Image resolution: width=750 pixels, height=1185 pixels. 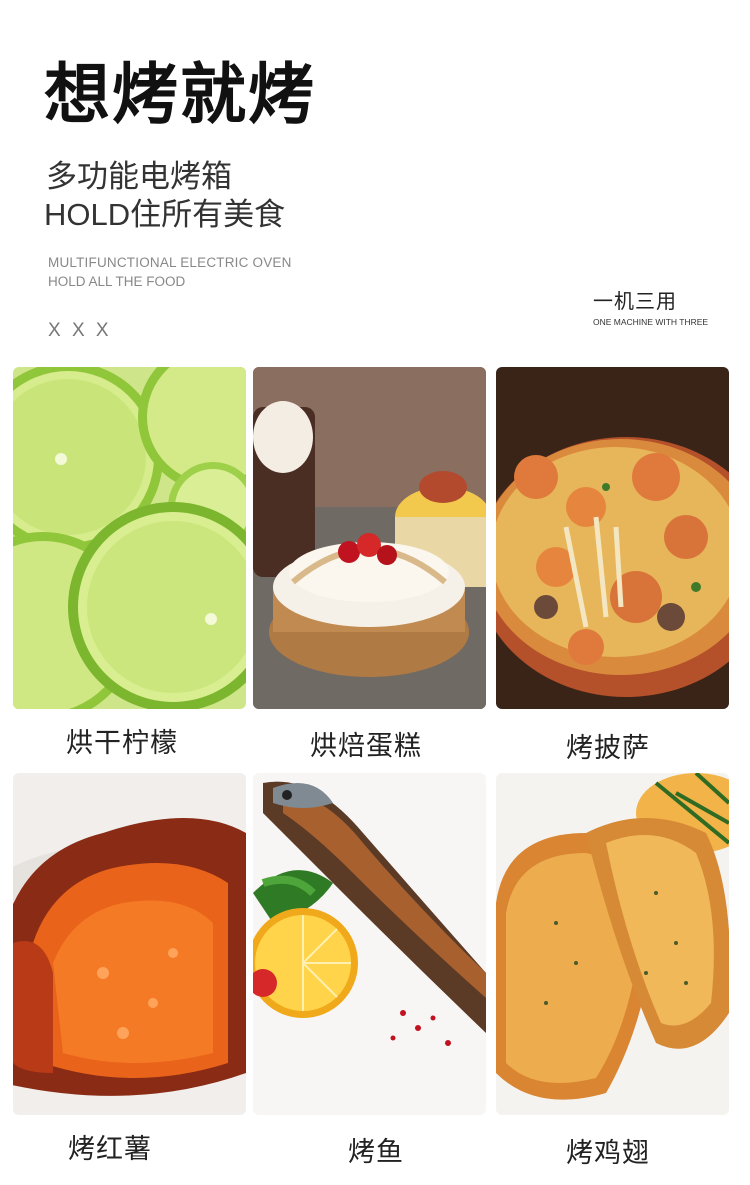 What do you see at coordinates (129, 944) in the screenshot?
I see `sweet-potato-photo` at bounding box center [129, 944].